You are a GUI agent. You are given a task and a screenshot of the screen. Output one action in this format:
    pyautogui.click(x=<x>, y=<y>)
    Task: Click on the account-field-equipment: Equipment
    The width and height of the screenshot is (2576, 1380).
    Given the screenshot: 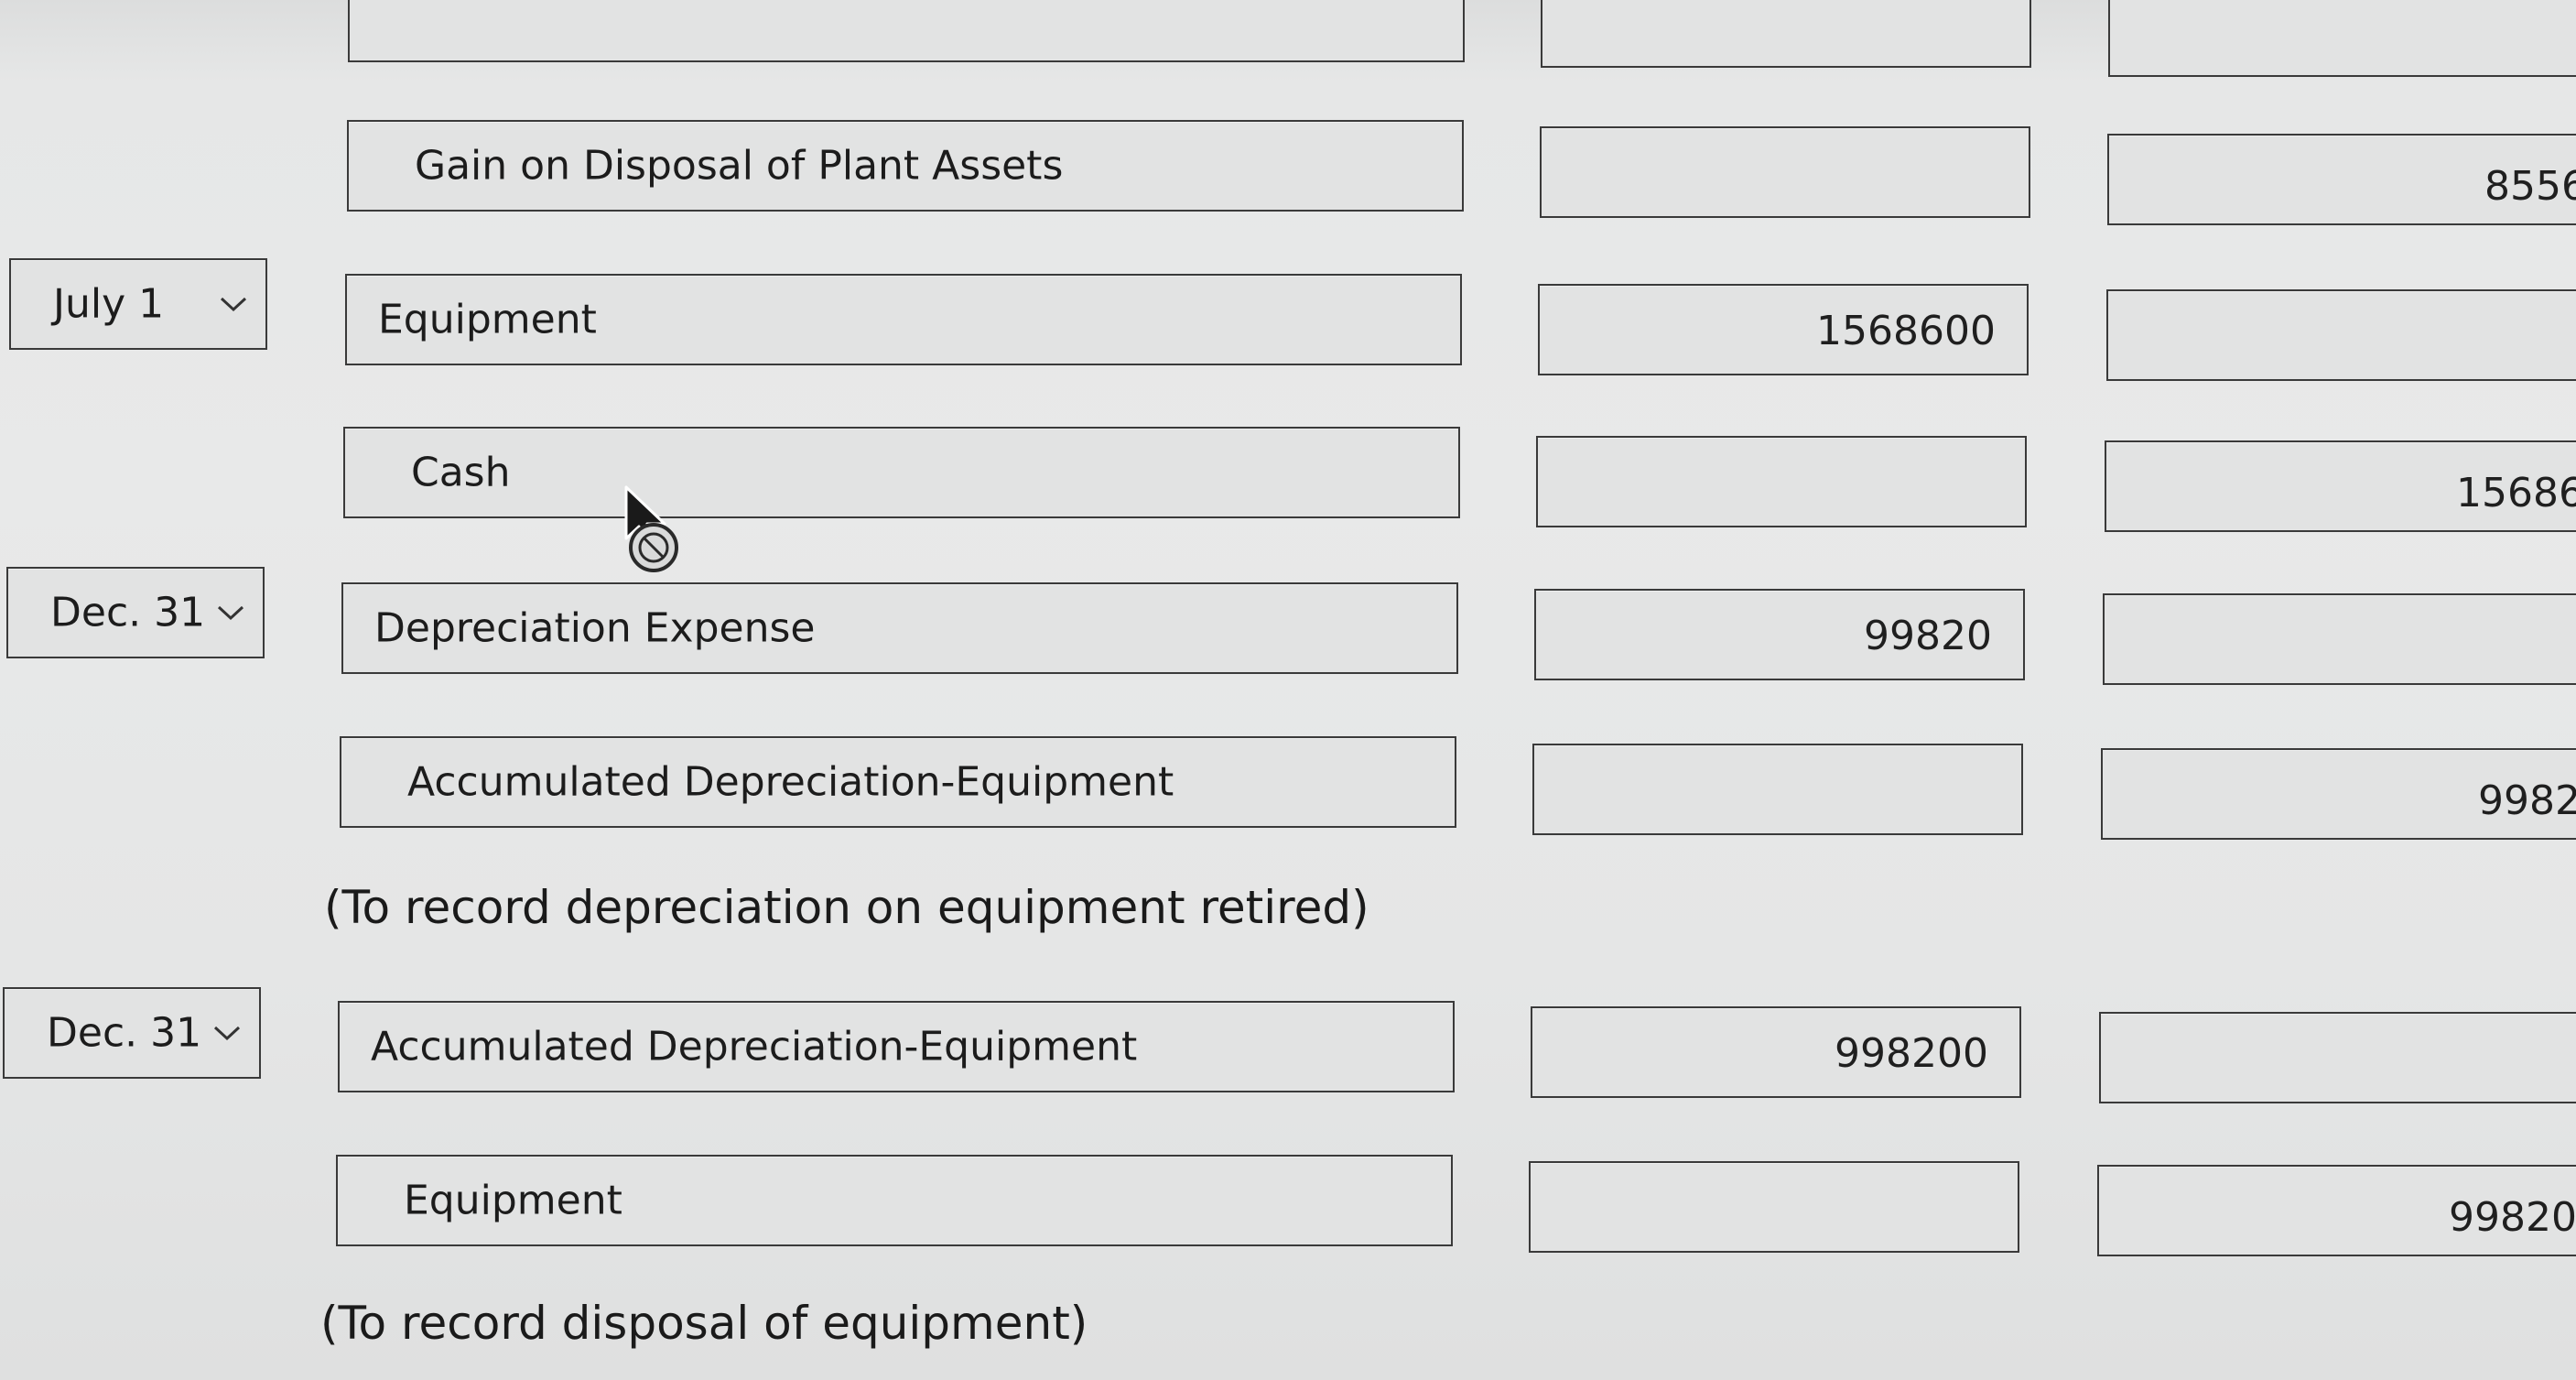 What is the action you would take?
    pyautogui.click(x=904, y=320)
    